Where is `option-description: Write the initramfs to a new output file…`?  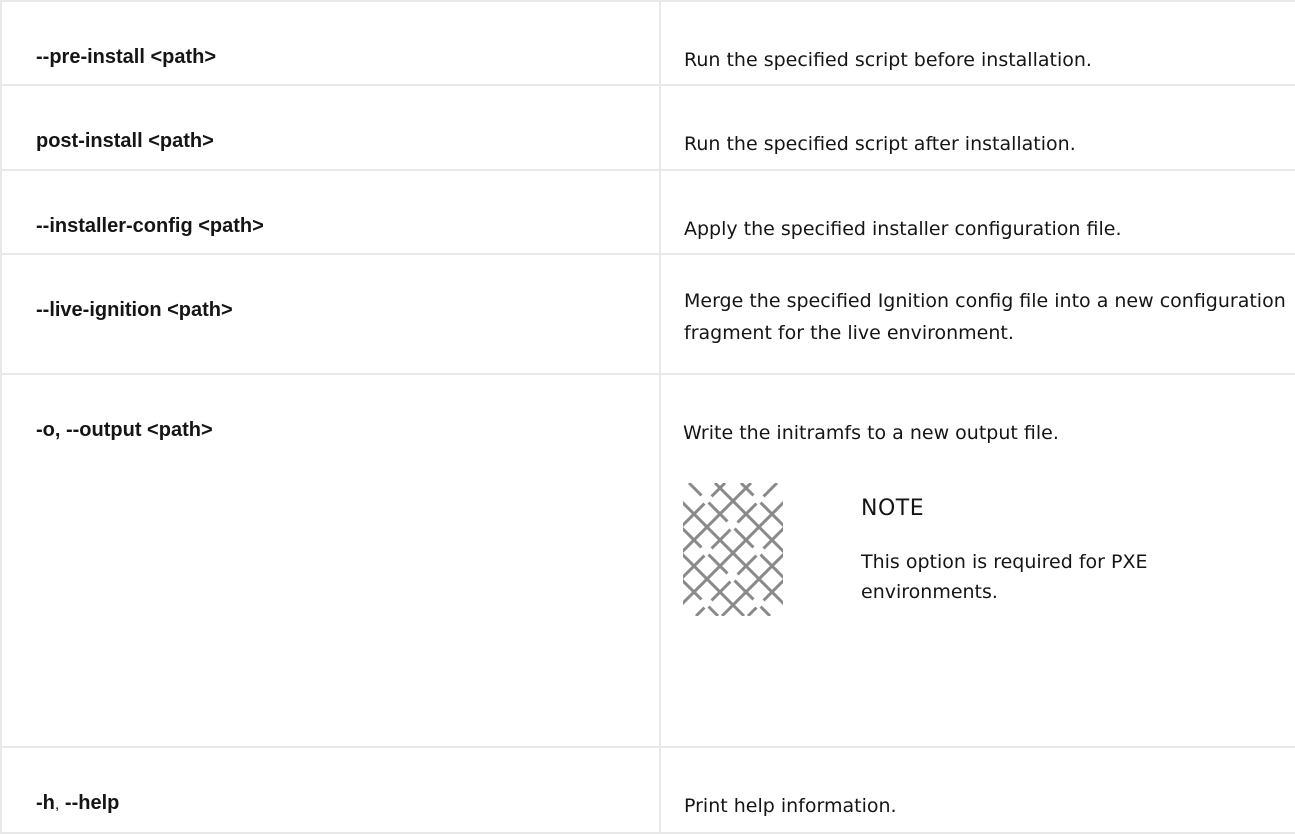
option-description: Write the initramfs to a new output file… is located at coordinates (871, 433).